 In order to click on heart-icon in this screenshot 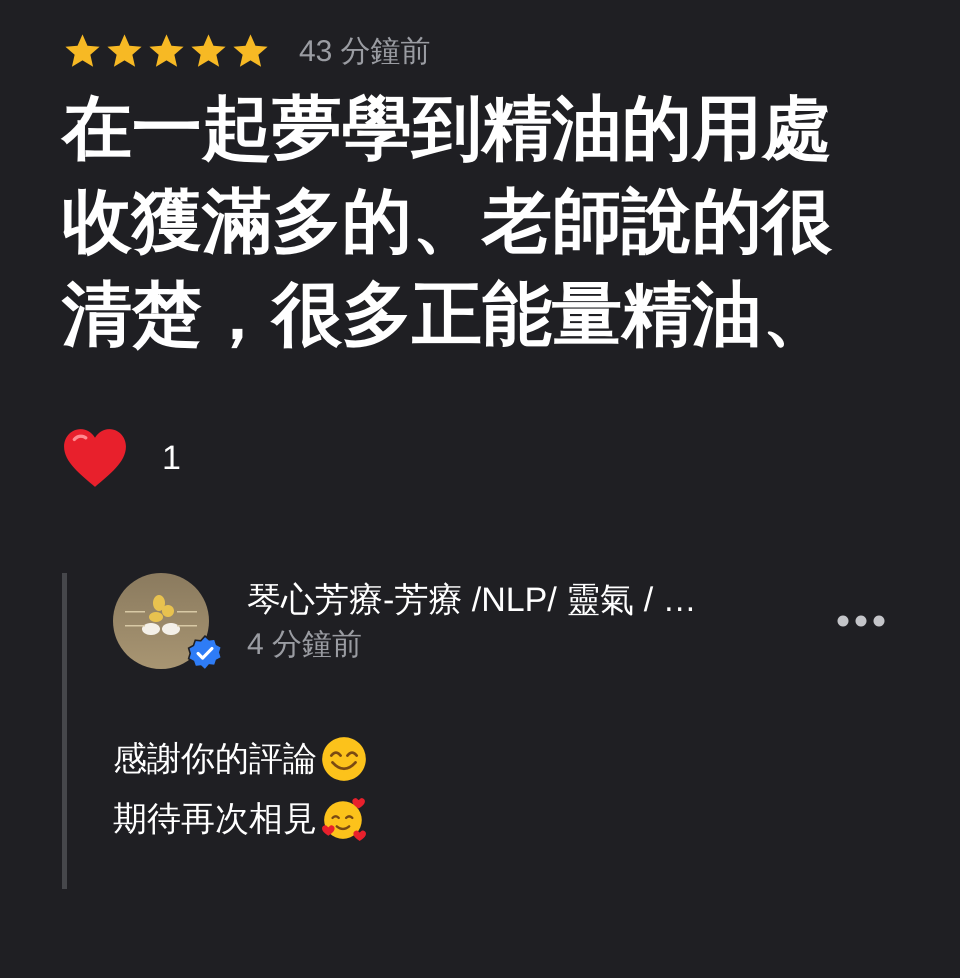, I will do `click(95, 458)`.